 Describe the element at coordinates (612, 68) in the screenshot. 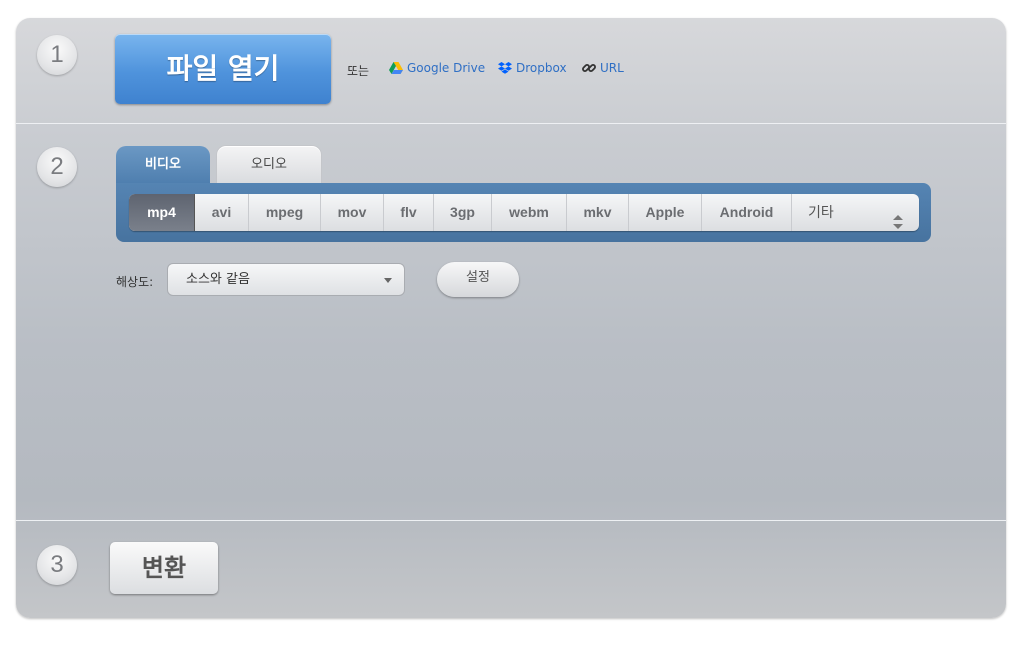

I see `url-label: URL` at that location.